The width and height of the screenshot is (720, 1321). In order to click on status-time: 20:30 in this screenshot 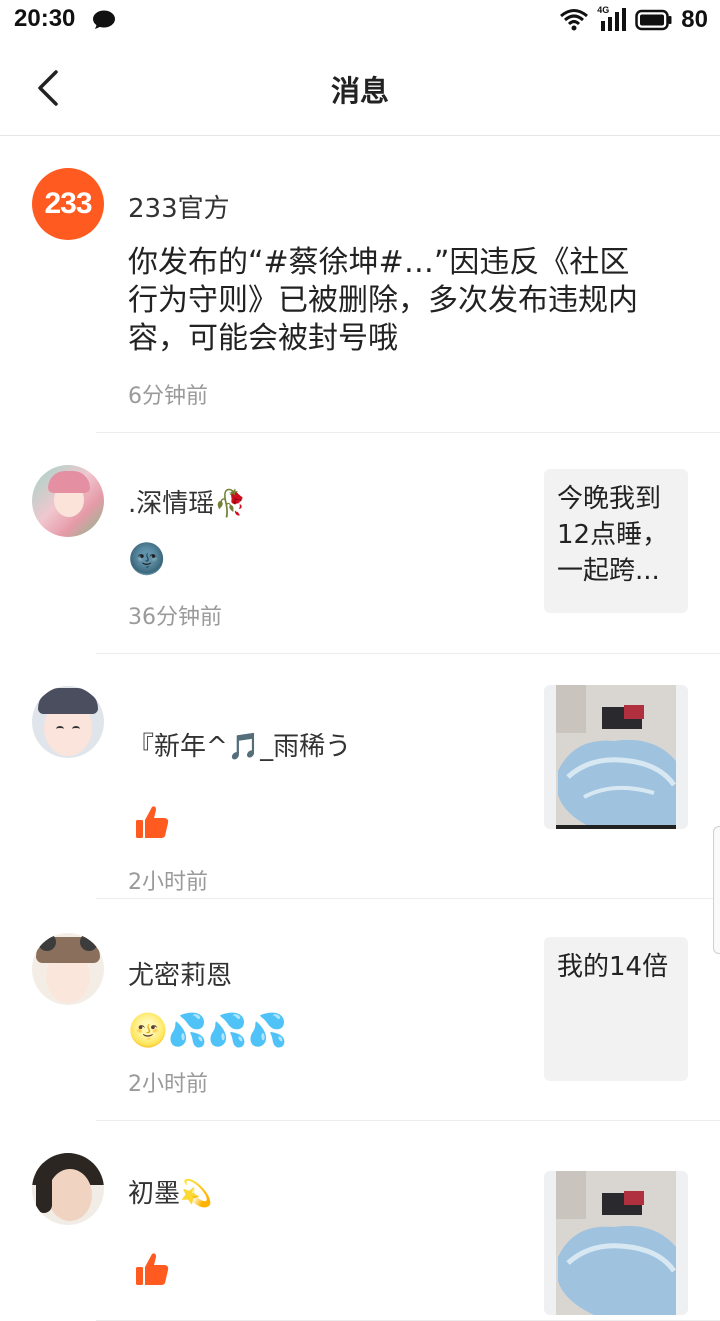, I will do `click(45, 18)`.